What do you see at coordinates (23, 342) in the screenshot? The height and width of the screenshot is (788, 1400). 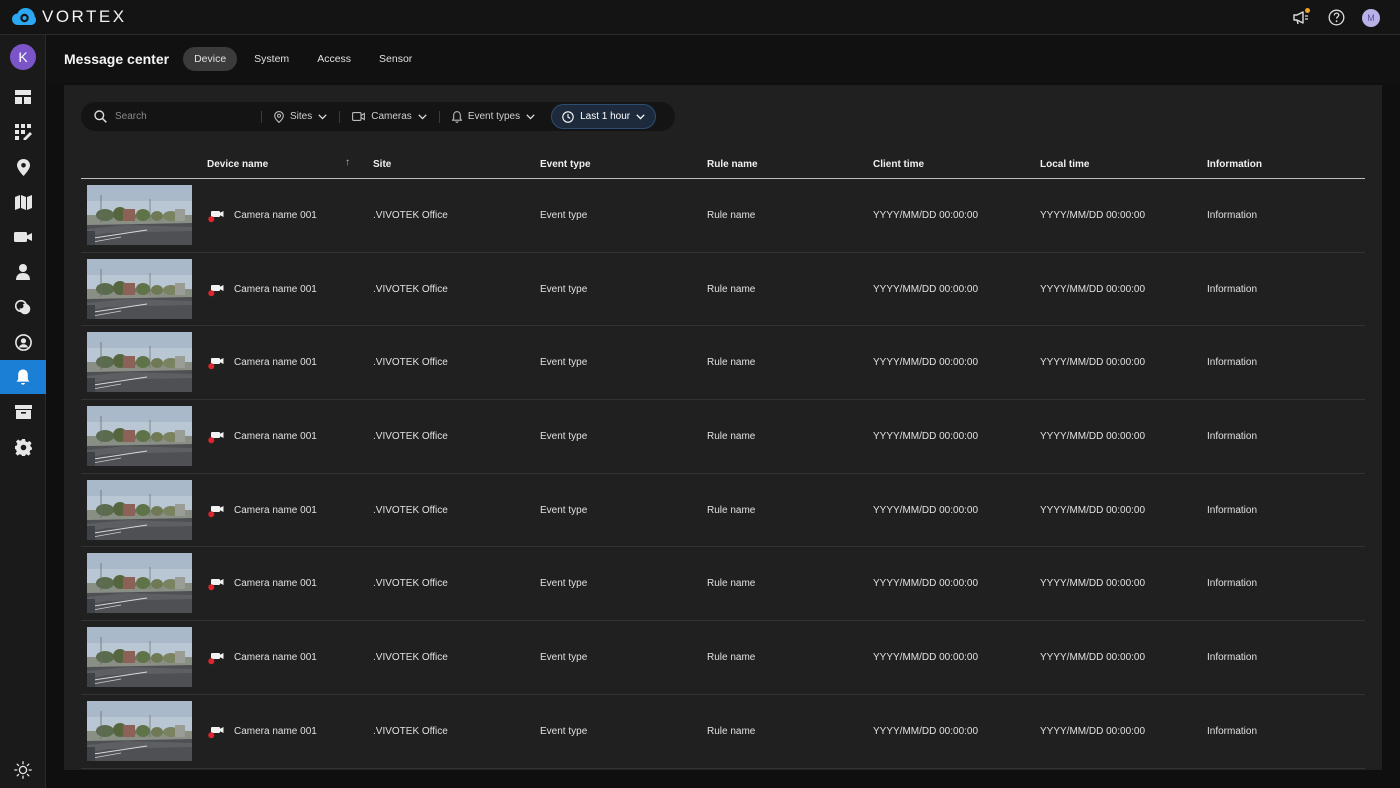 I see `sidebar-item-users` at bounding box center [23, 342].